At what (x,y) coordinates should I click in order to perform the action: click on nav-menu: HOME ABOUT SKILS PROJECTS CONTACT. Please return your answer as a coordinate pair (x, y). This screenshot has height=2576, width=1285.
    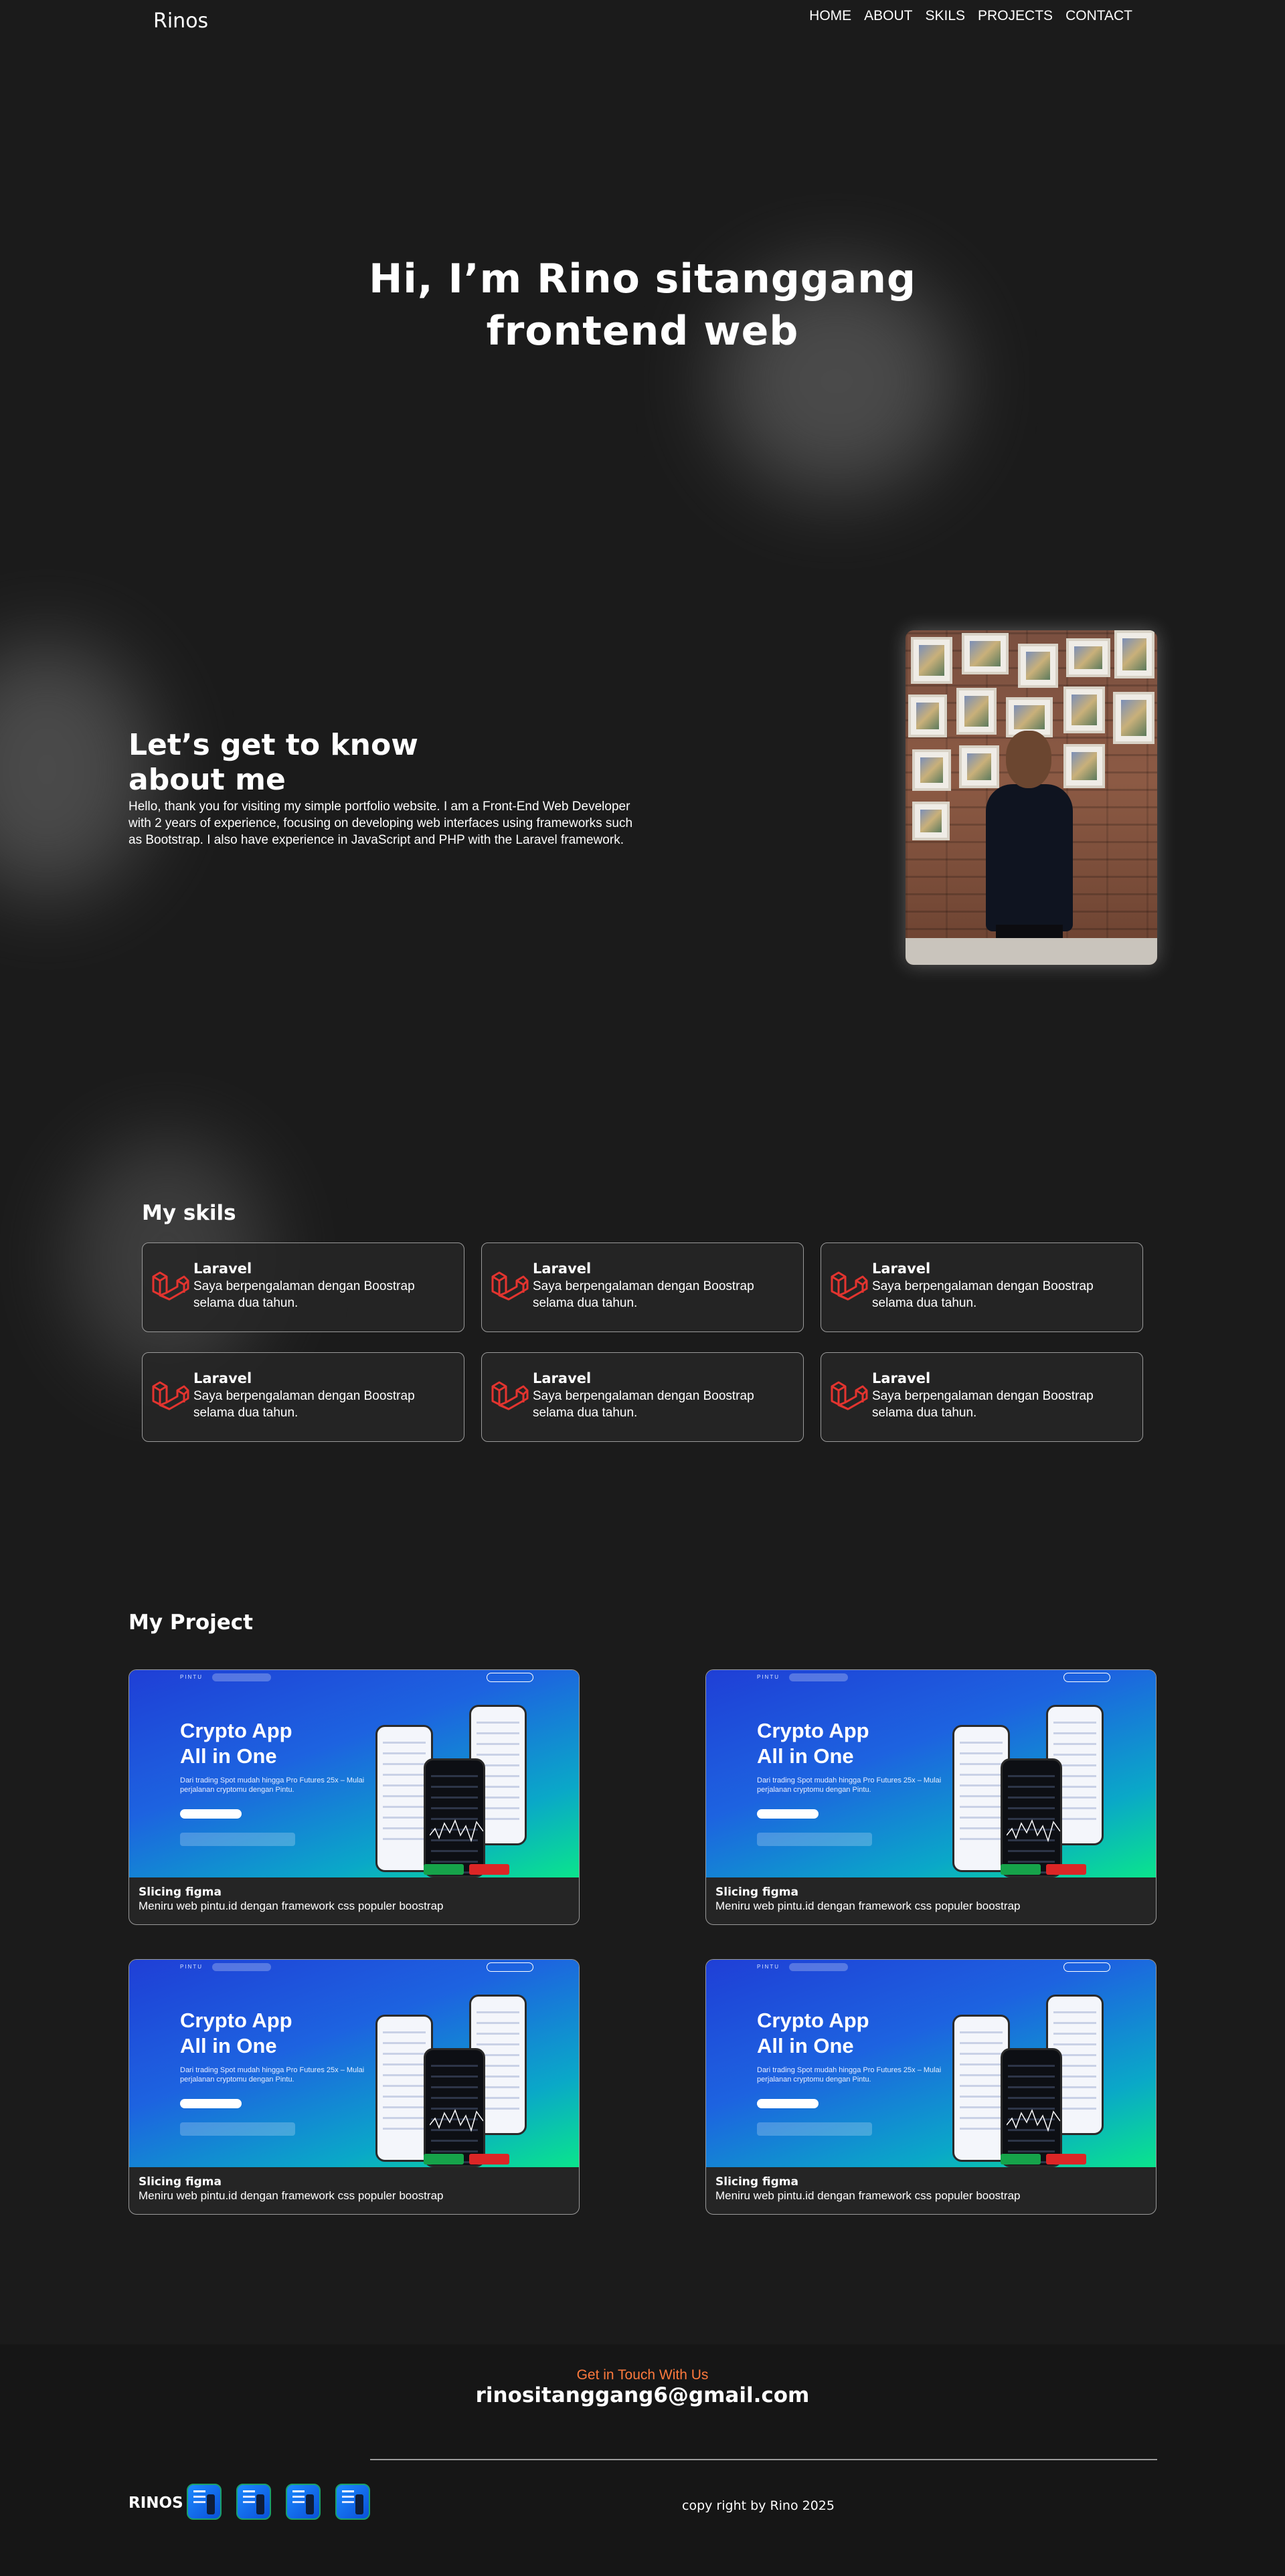
    Looking at the image, I should click on (971, 16).